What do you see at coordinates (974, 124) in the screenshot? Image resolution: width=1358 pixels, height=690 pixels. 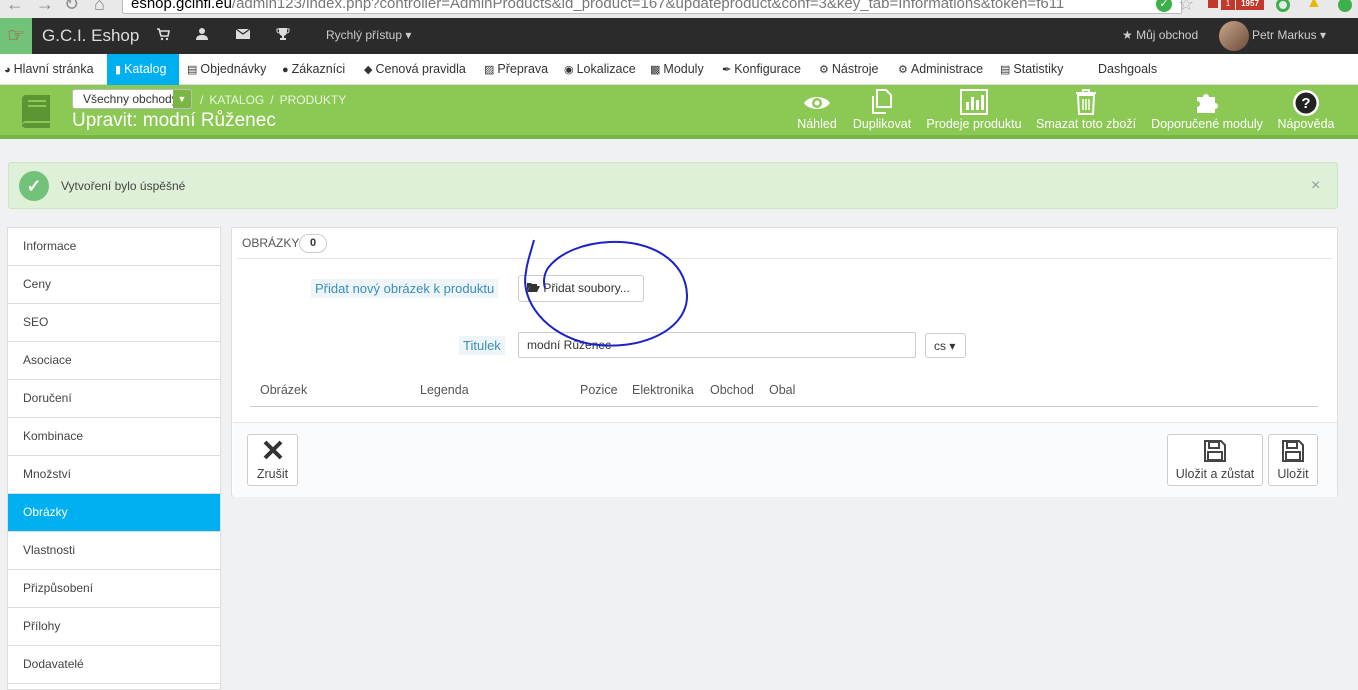 I see `product-sales-label: Prodeje produktu` at bounding box center [974, 124].